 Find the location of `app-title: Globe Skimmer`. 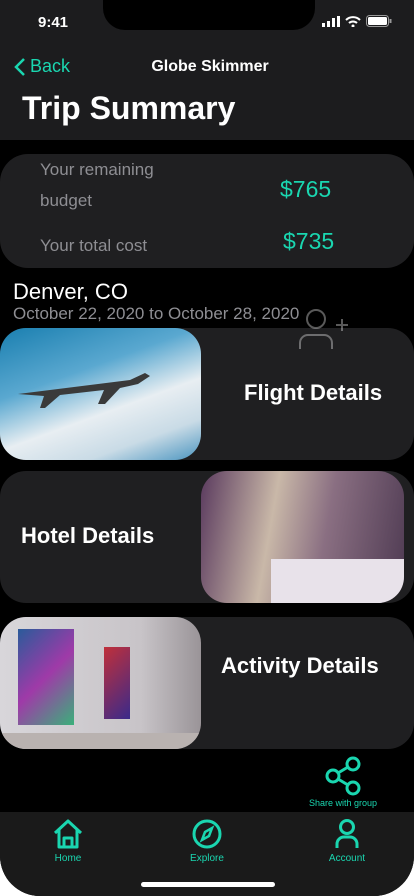

app-title: Globe Skimmer is located at coordinates (210, 66).